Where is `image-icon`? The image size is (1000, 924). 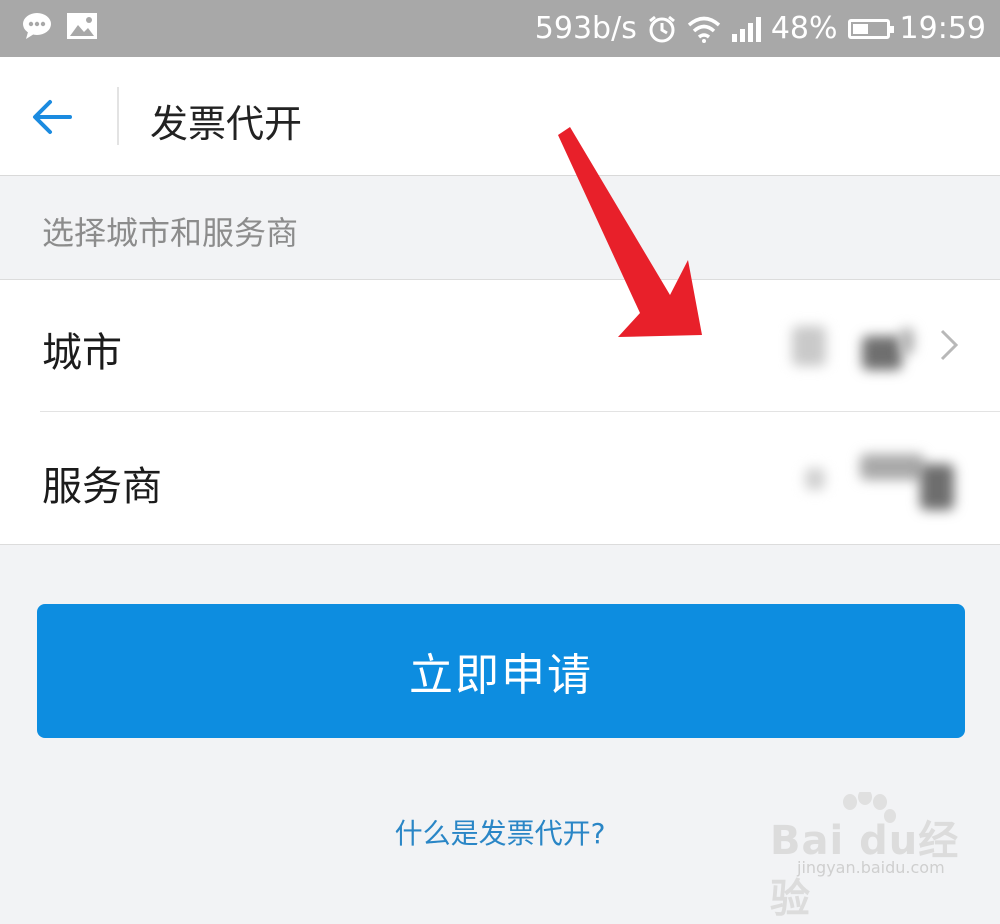 image-icon is located at coordinates (82, 26).